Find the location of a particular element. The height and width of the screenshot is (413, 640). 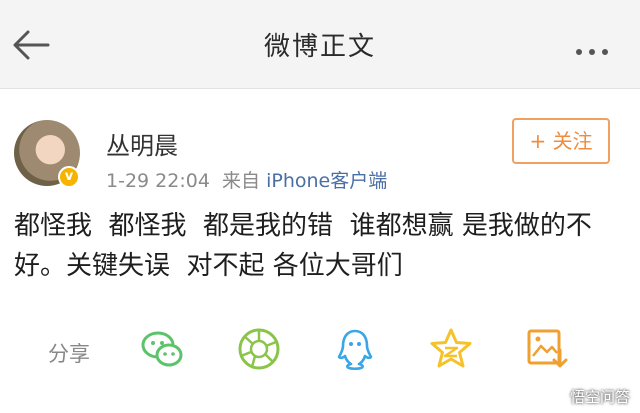

post-source: iPhone客户端 is located at coordinates (326, 181).